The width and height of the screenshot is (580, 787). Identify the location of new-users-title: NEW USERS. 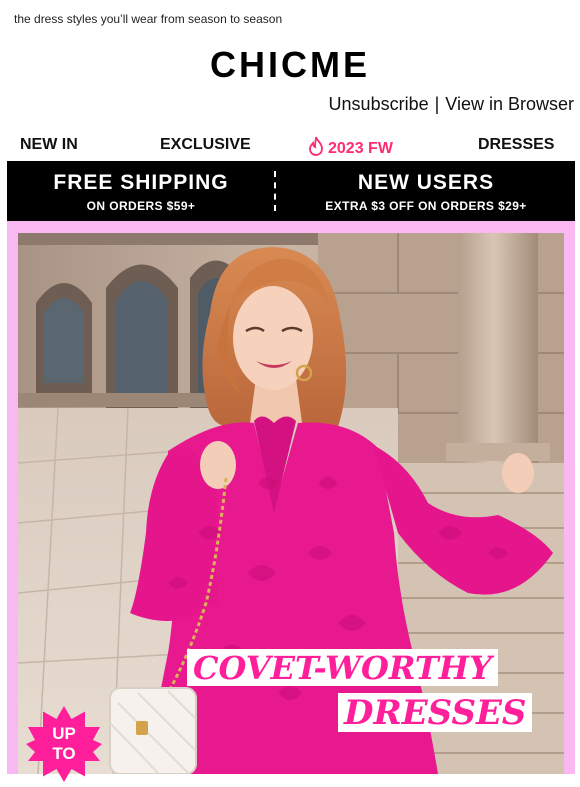
(426, 182).